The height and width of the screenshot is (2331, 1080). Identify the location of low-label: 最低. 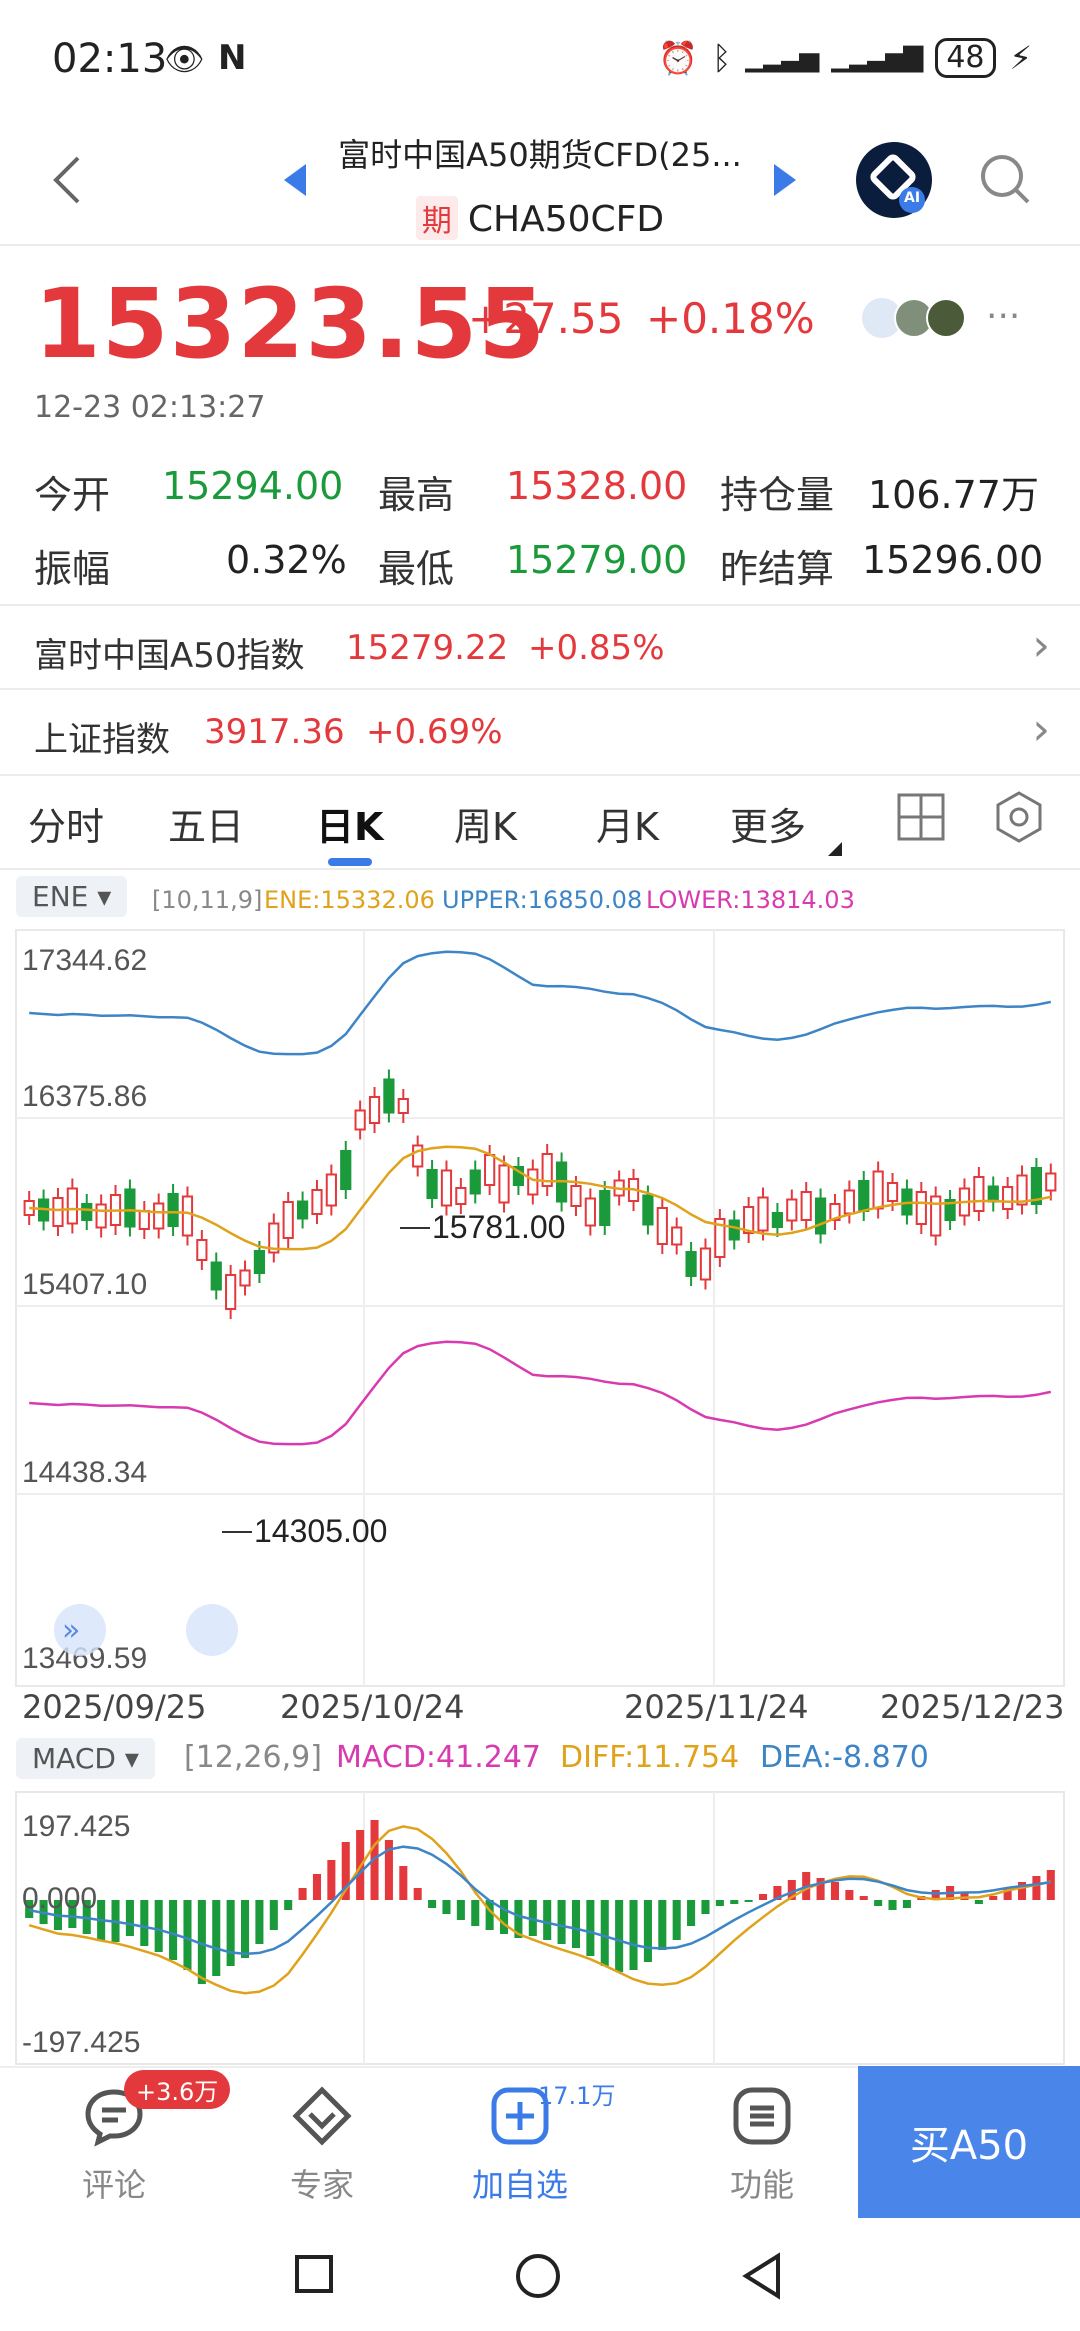
(416, 569).